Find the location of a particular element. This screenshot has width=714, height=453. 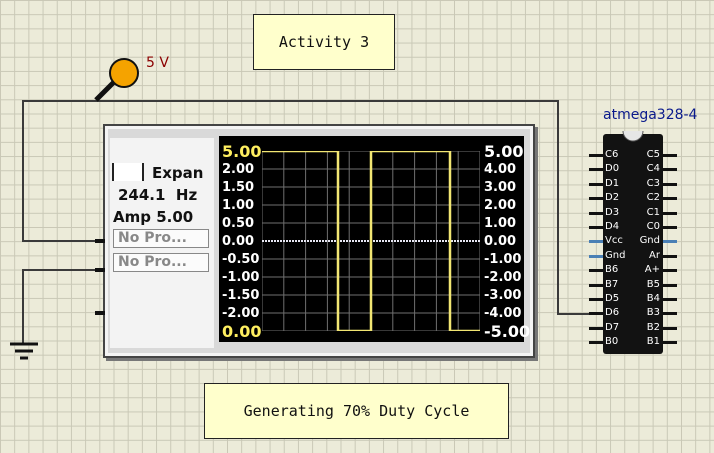

chip-pin-label-right: A+ is located at coordinates (652, 270).